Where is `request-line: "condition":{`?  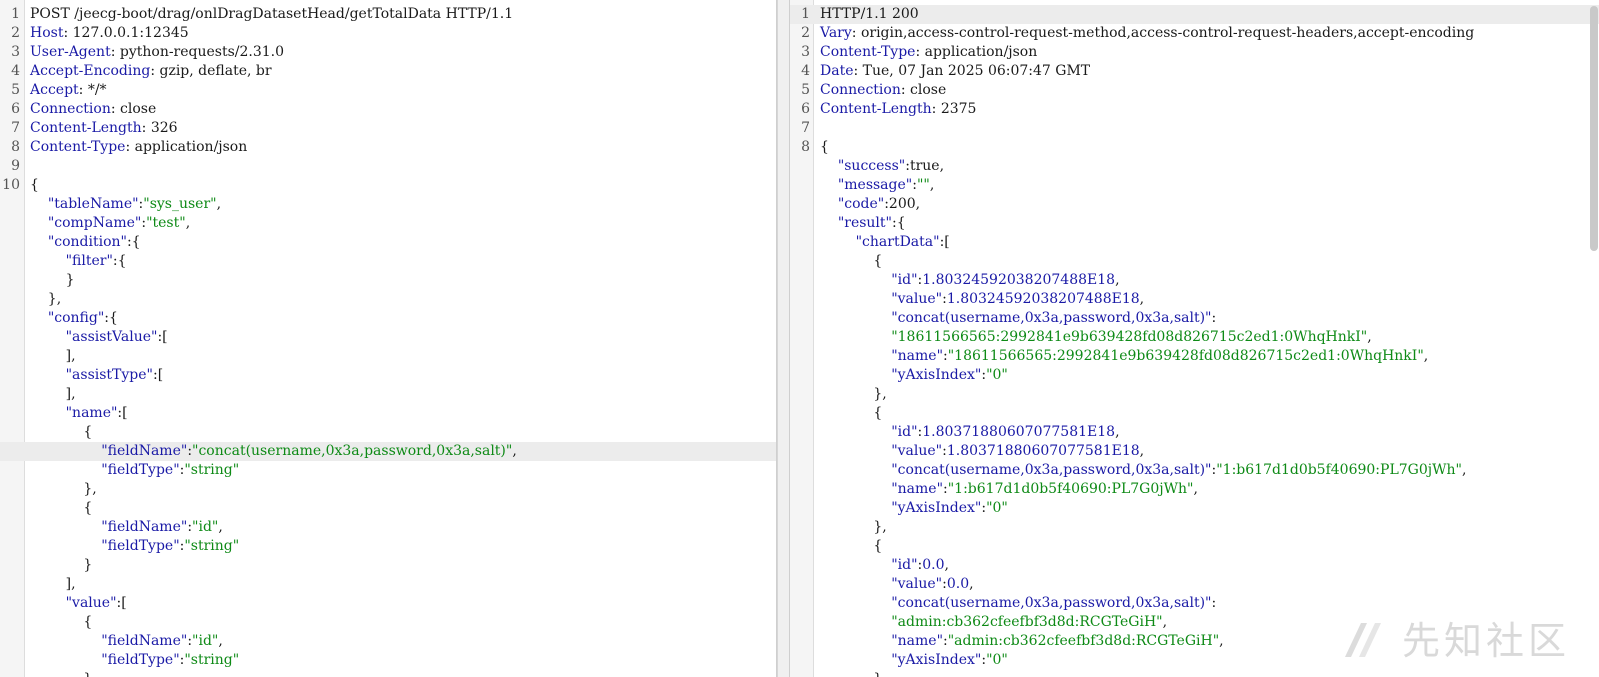
request-line: "condition":{ is located at coordinates (388, 242).